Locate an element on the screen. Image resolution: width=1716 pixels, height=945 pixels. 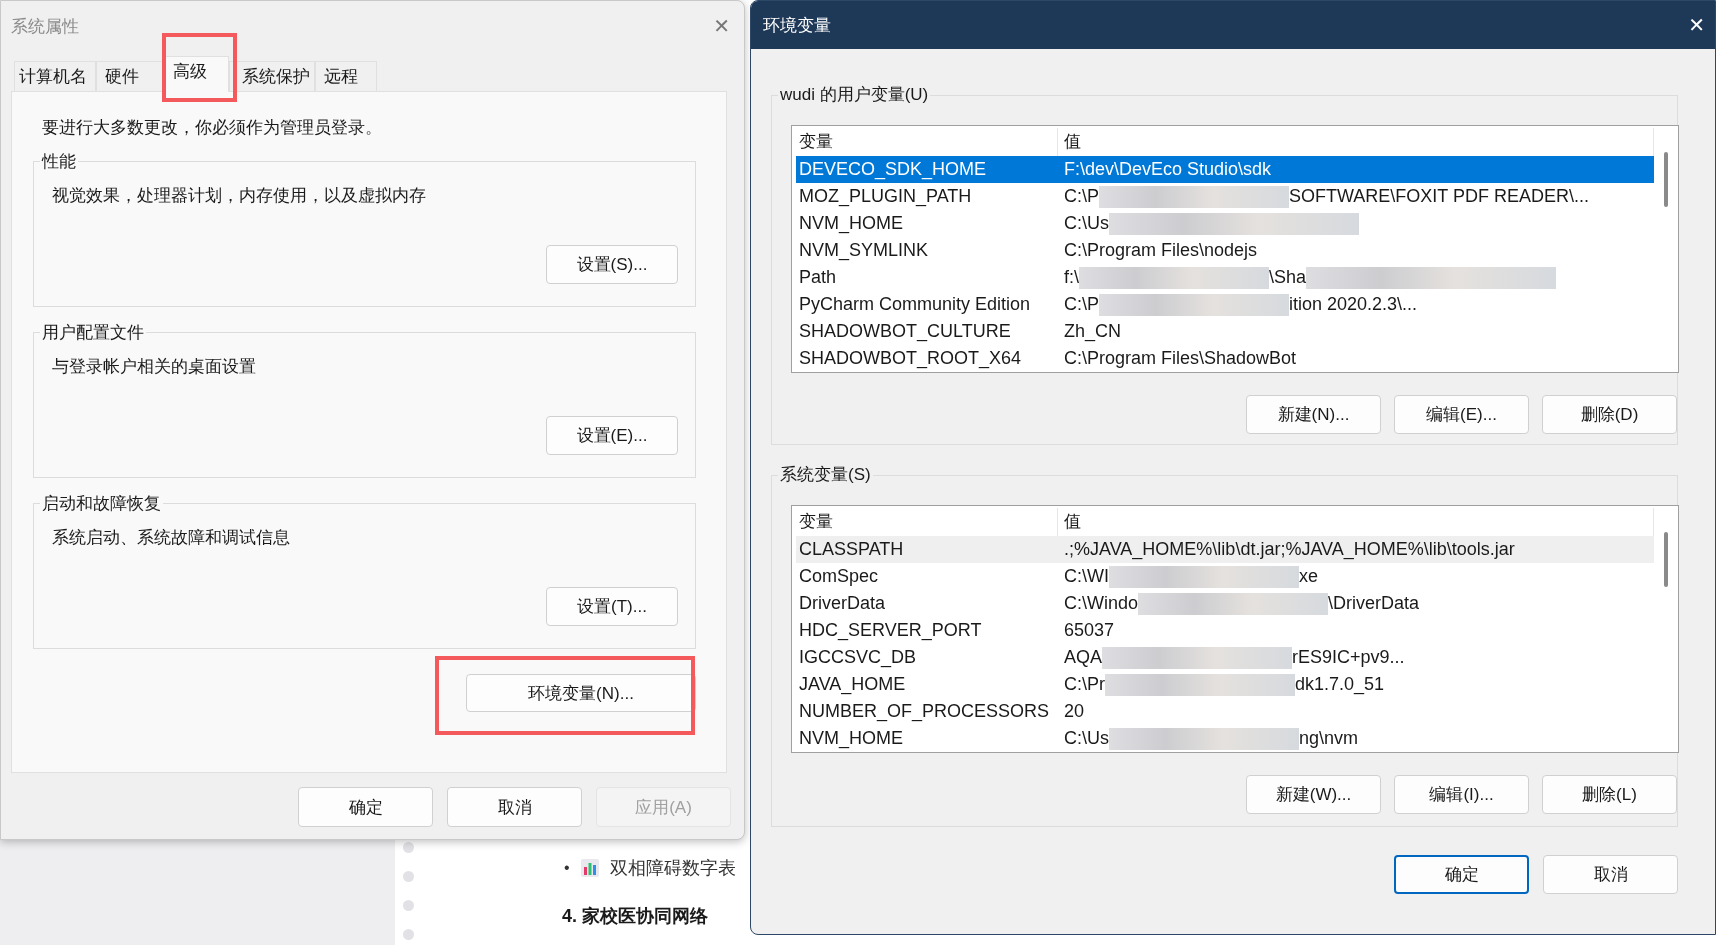
list-row: NUMBER_OF_PROCESSORS 20 is located at coordinates (1225, 711).